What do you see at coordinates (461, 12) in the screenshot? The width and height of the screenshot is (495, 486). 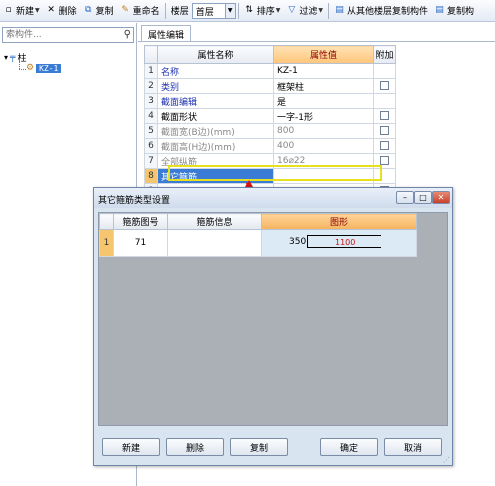 I see `copy-component-label: 复制构` at bounding box center [461, 12].